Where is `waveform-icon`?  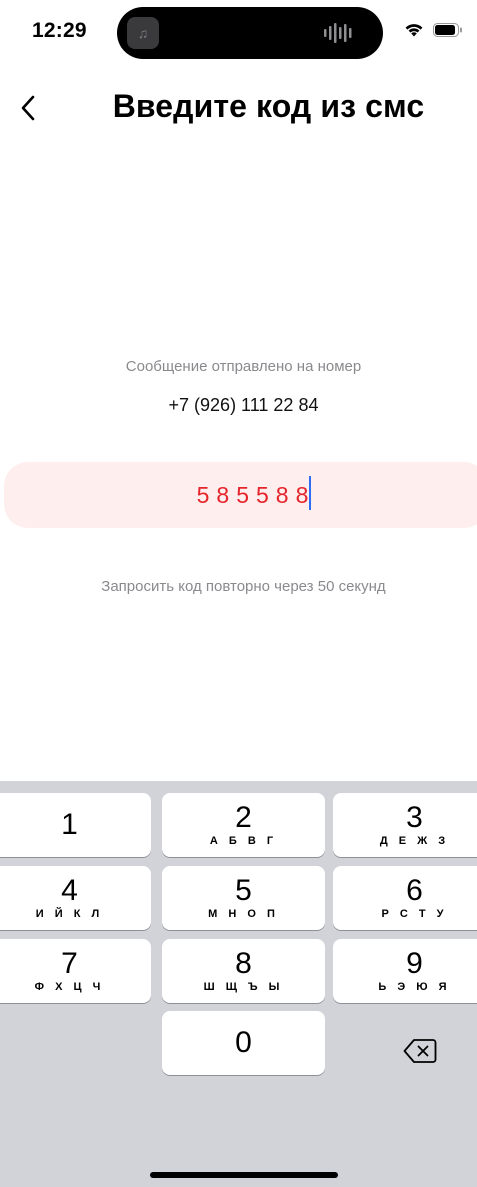
waveform-icon is located at coordinates (338, 33).